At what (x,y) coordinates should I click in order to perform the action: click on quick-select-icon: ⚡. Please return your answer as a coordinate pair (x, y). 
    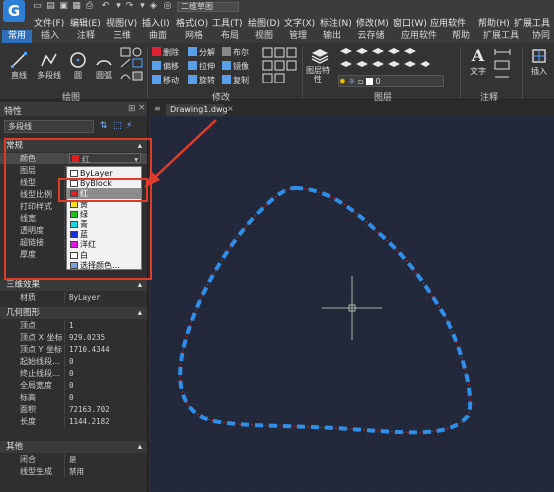
    Looking at the image, I should click on (129, 126).